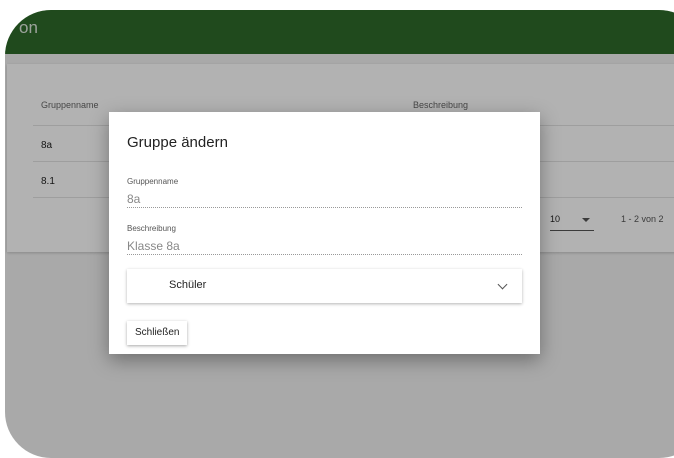  I want to click on description-input, so click(324, 246).